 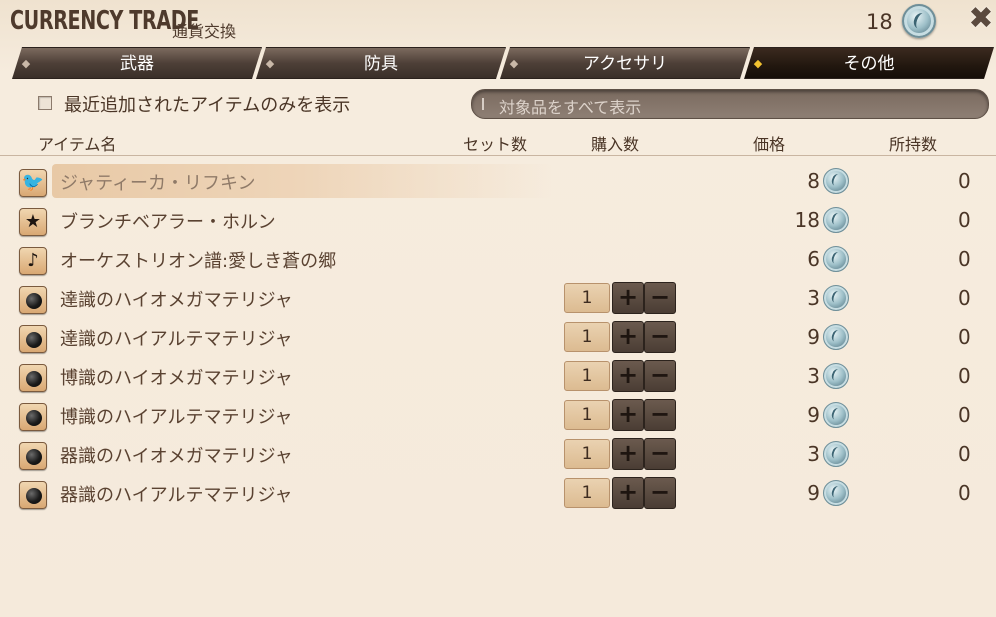 I want to click on category-tabs: ◆ 武器 ◆ 防具 ◆ アクセサリ ◆ その他, so click(x=503, y=64).